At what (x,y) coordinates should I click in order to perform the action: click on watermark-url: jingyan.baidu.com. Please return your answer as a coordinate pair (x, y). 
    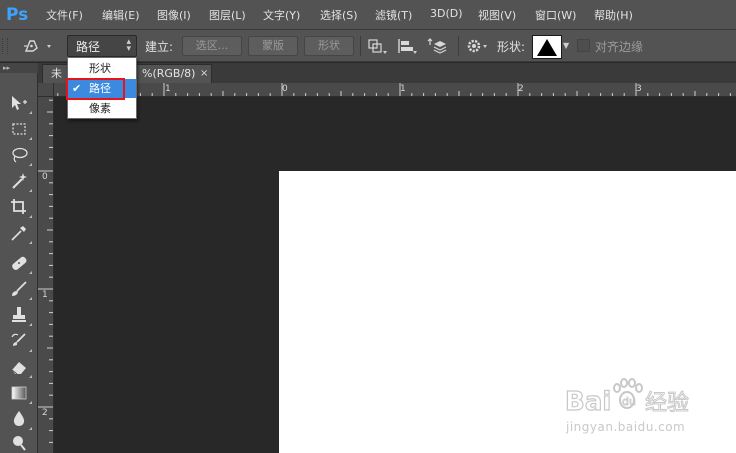
    Looking at the image, I should click on (626, 427).